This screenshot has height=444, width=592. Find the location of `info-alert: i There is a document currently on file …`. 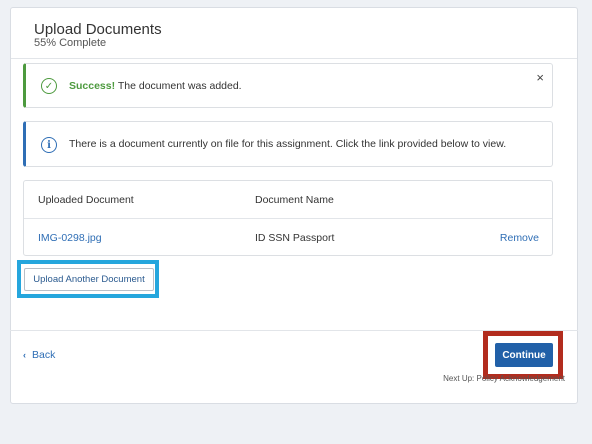

info-alert: i There is a document currently on file … is located at coordinates (288, 144).